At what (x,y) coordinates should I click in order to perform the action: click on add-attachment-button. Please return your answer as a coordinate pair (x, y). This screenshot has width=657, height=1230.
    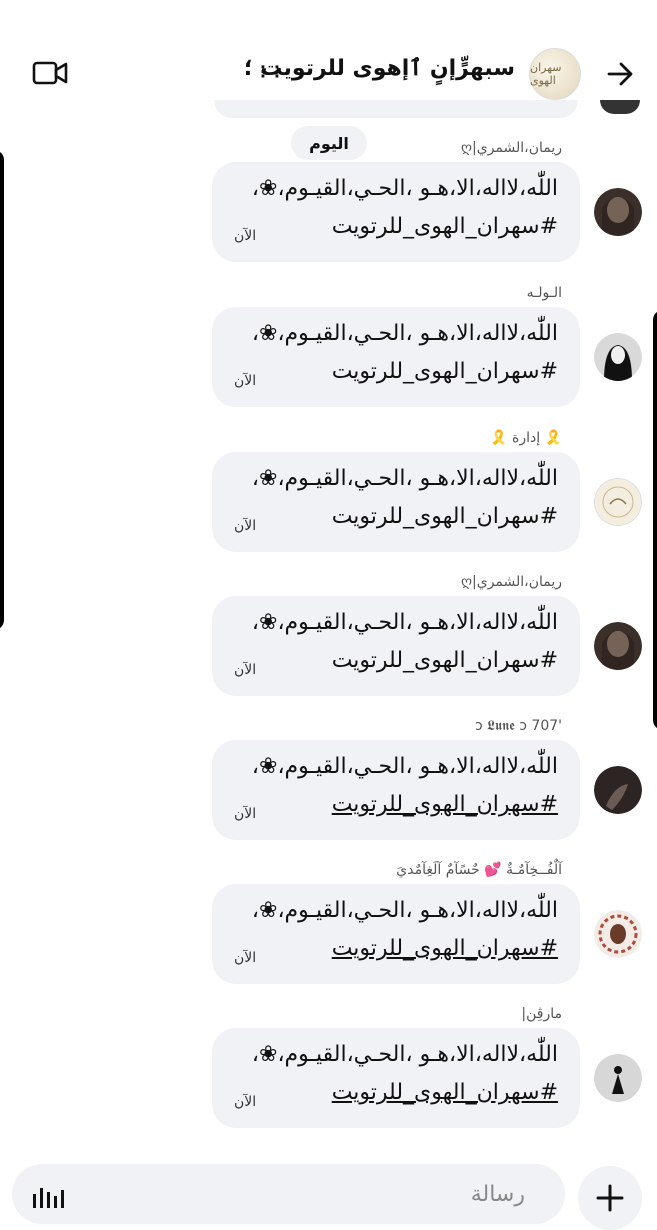
    Looking at the image, I should click on (610, 1198).